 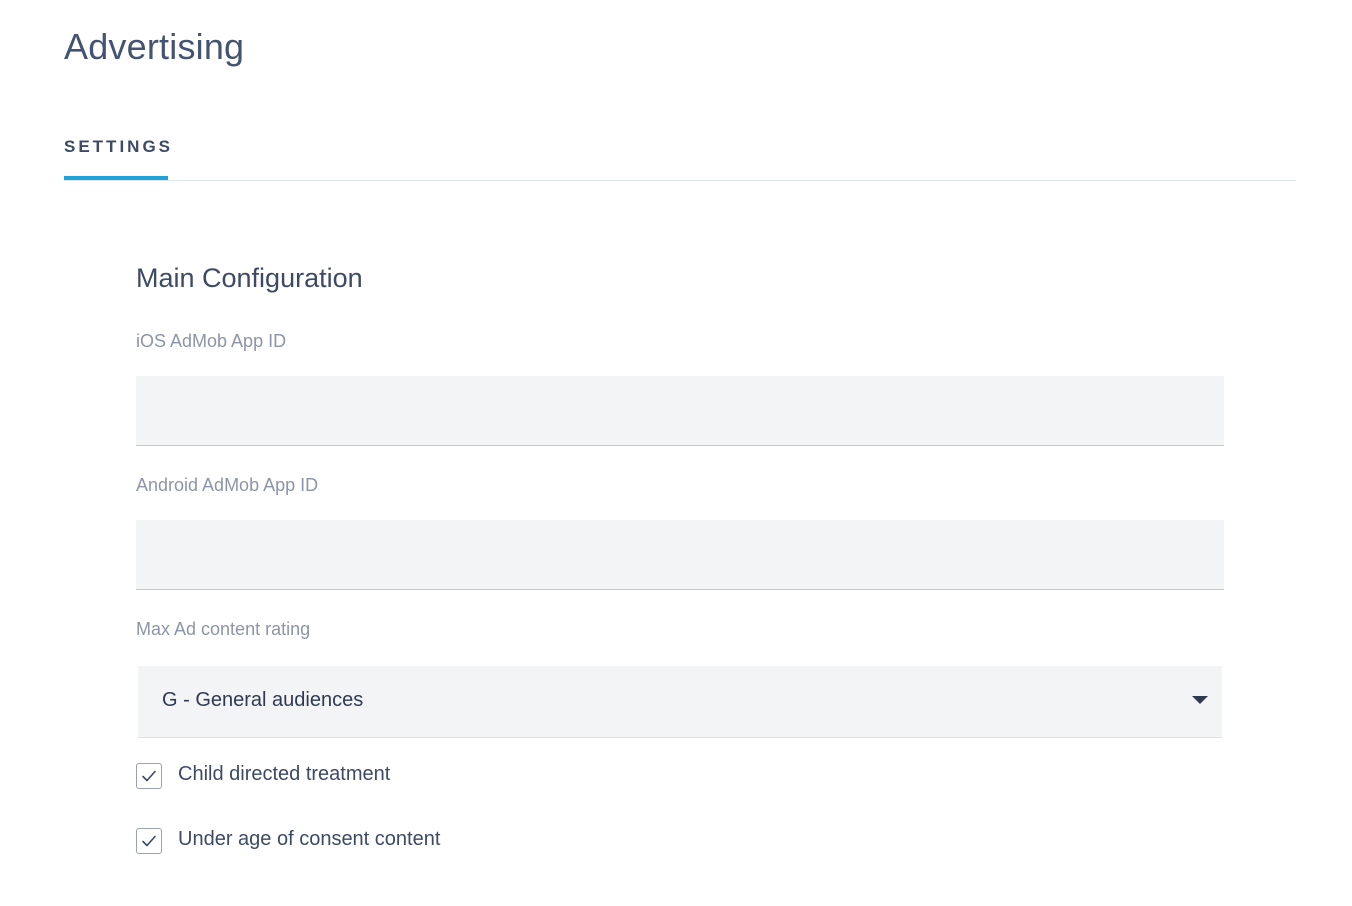 What do you see at coordinates (284, 774) in the screenshot?
I see `child-directed-treatment-label: Child directed treatment` at bounding box center [284, 774].